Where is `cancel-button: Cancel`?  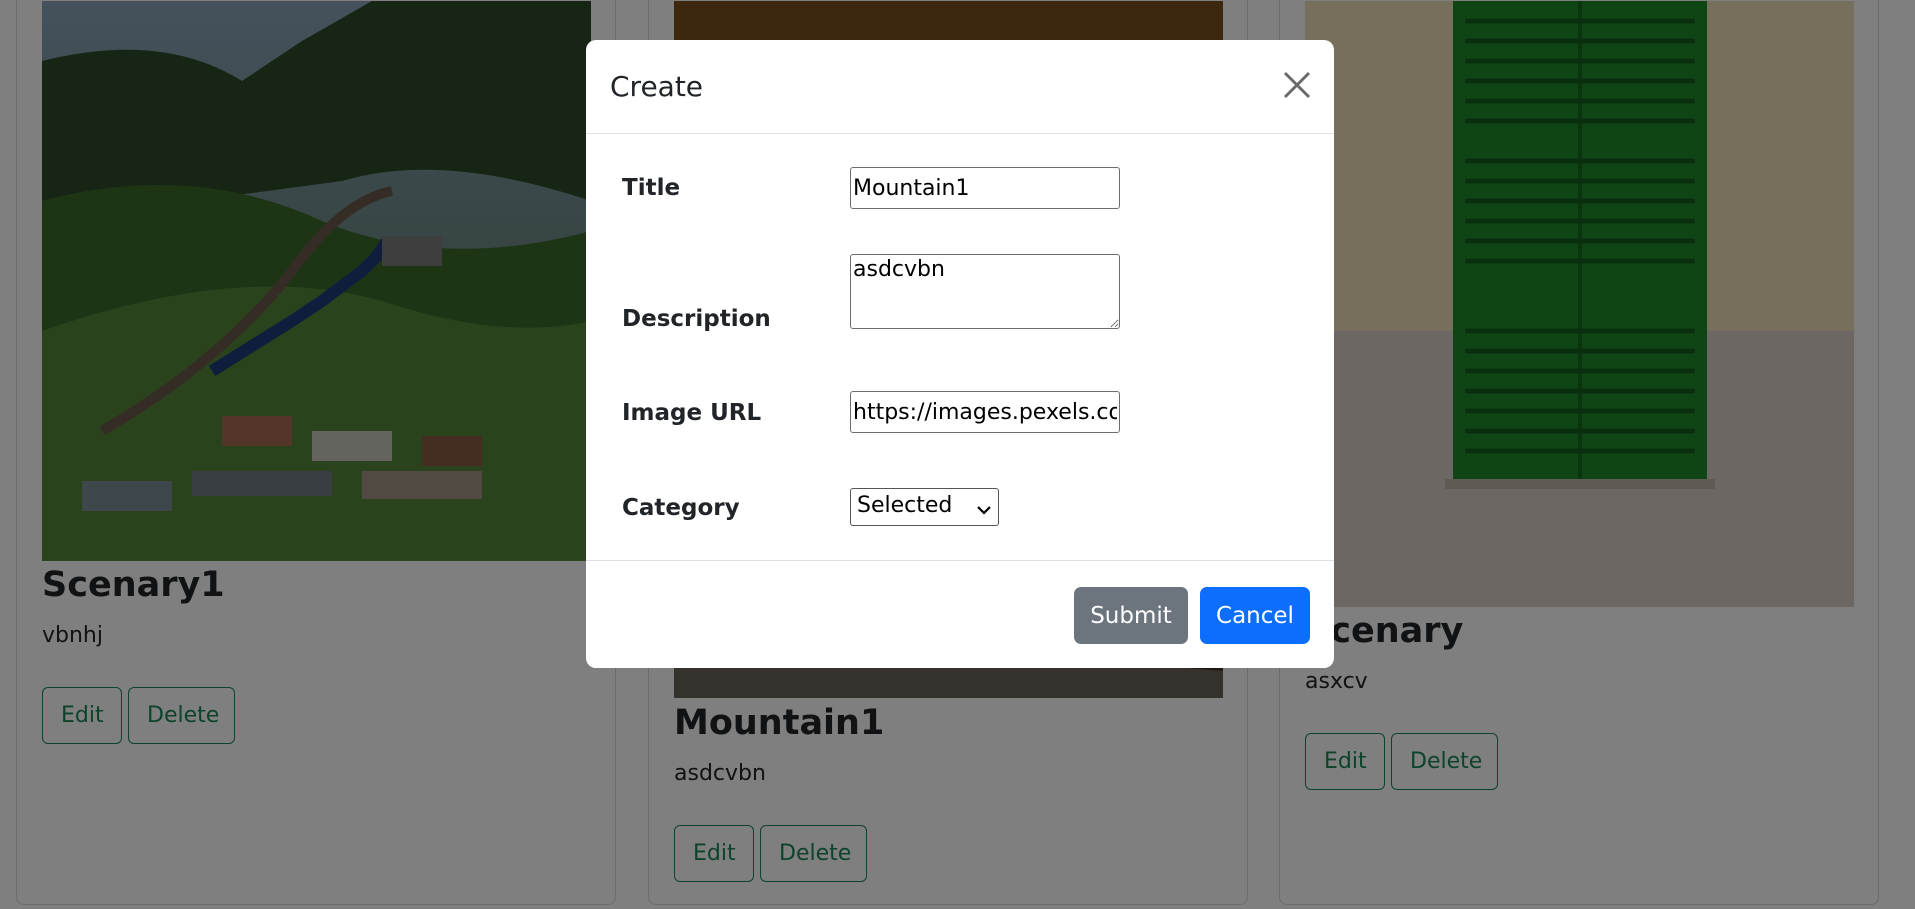
cancel-button: Cancel is located at coordinates (1255, 615).